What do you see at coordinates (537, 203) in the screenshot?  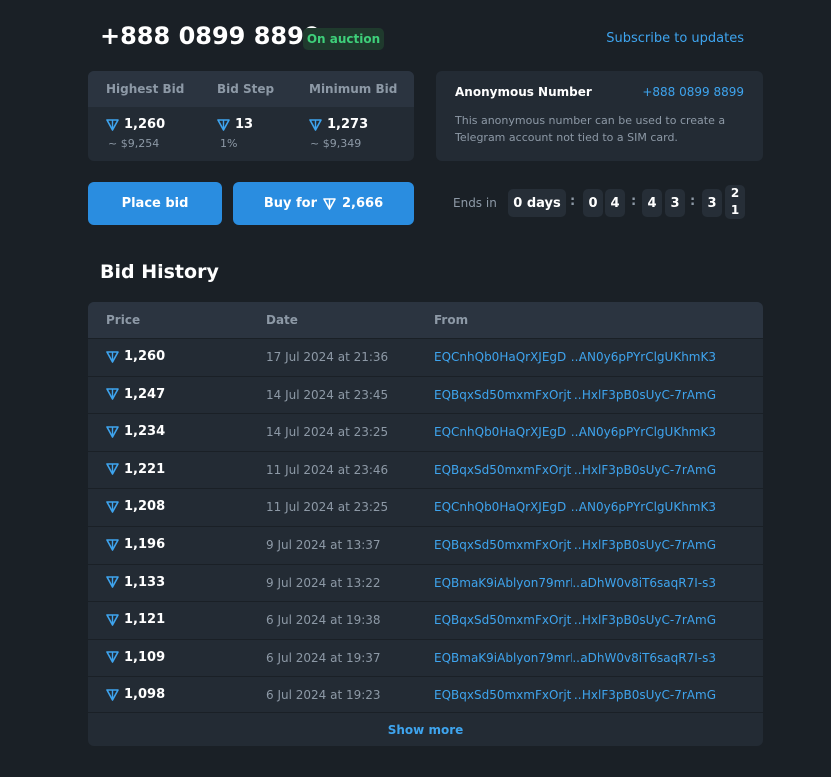 I see `countdown-days: 0 days` at bounding box center [537, 203].